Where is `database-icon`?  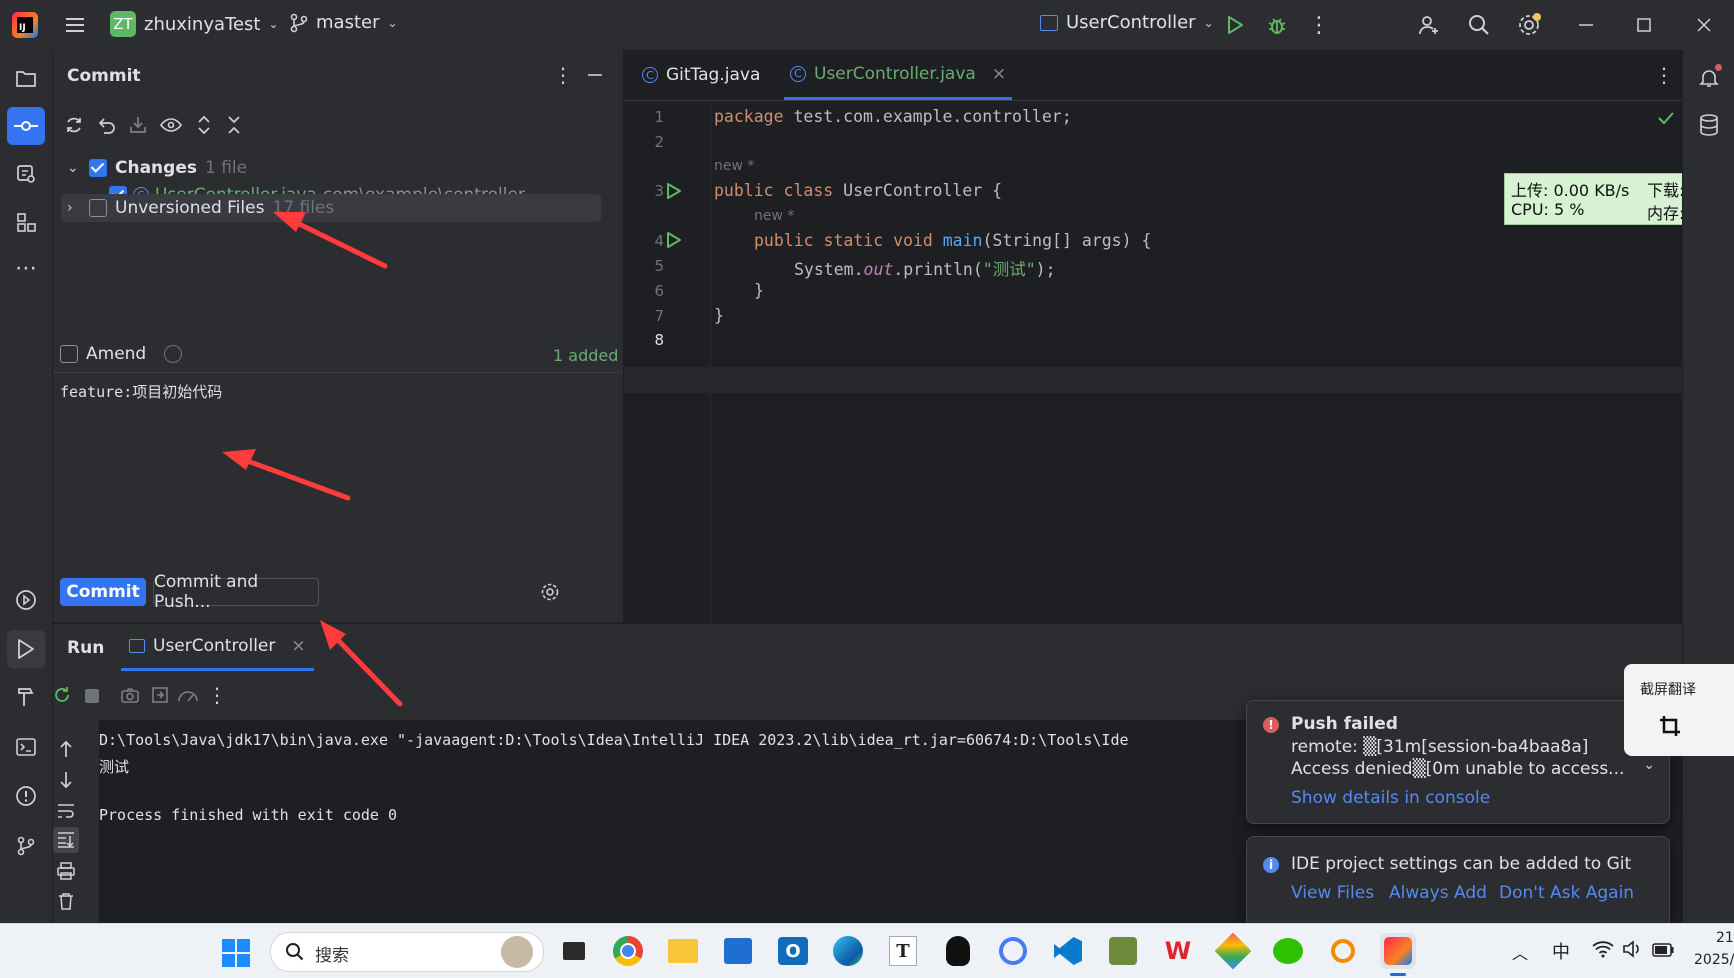 database-icon is located at coordinates (1709, 125).